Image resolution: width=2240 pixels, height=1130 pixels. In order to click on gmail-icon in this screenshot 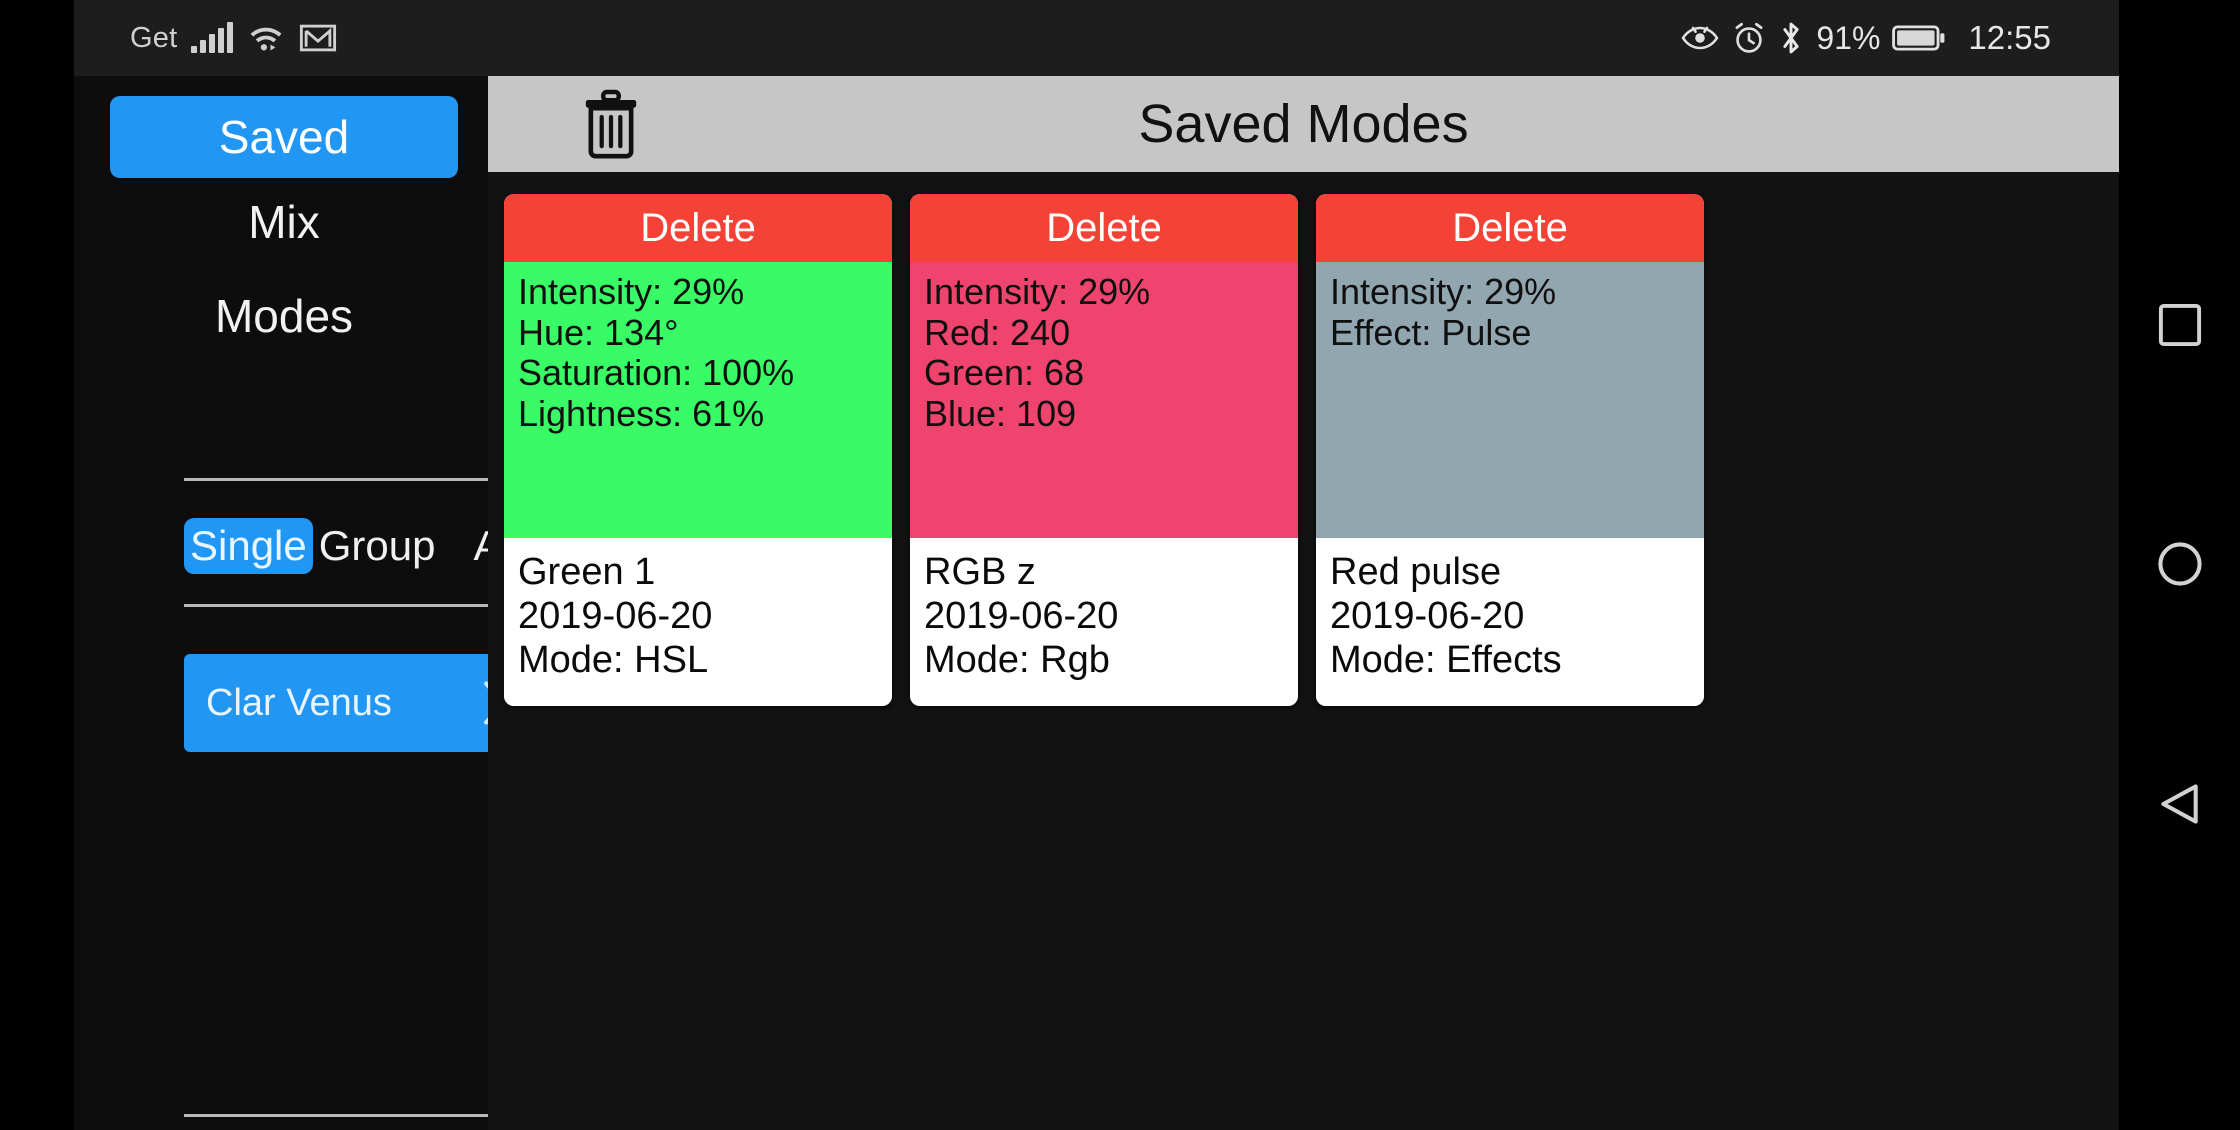, I will do `click(318, 38)`.